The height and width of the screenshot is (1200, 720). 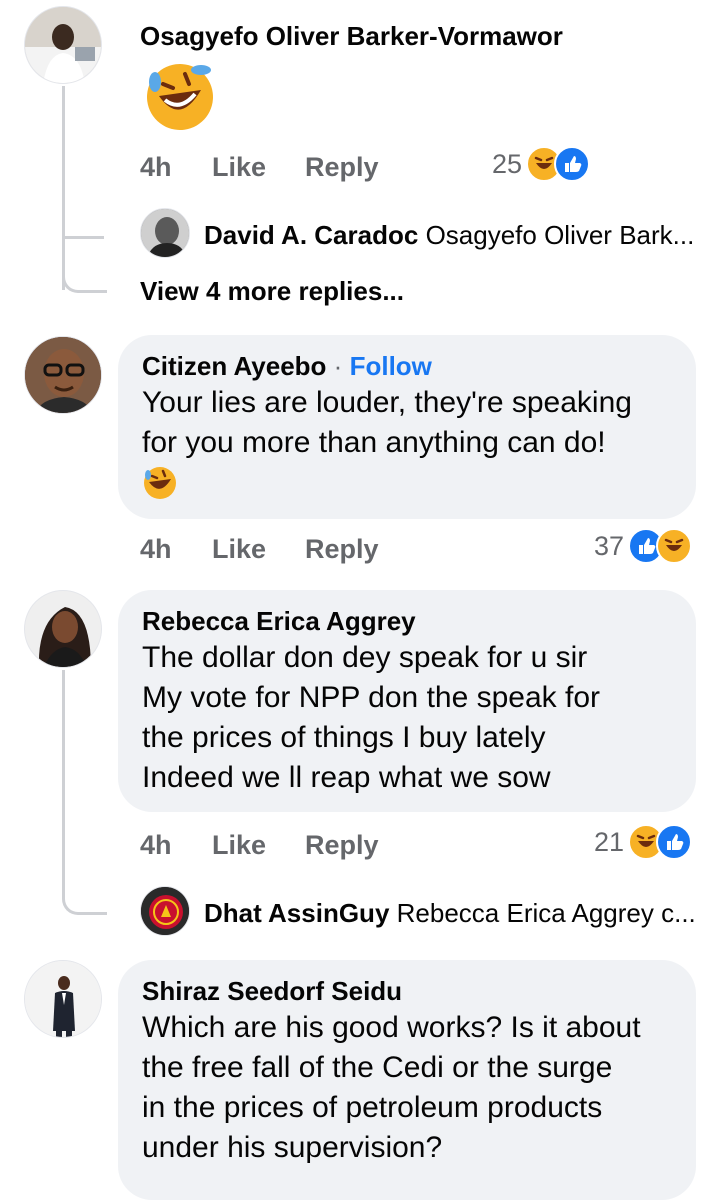 I want to click on comment-text-line: Your lies are louder, they're speaking, so click(x=387, y=402).